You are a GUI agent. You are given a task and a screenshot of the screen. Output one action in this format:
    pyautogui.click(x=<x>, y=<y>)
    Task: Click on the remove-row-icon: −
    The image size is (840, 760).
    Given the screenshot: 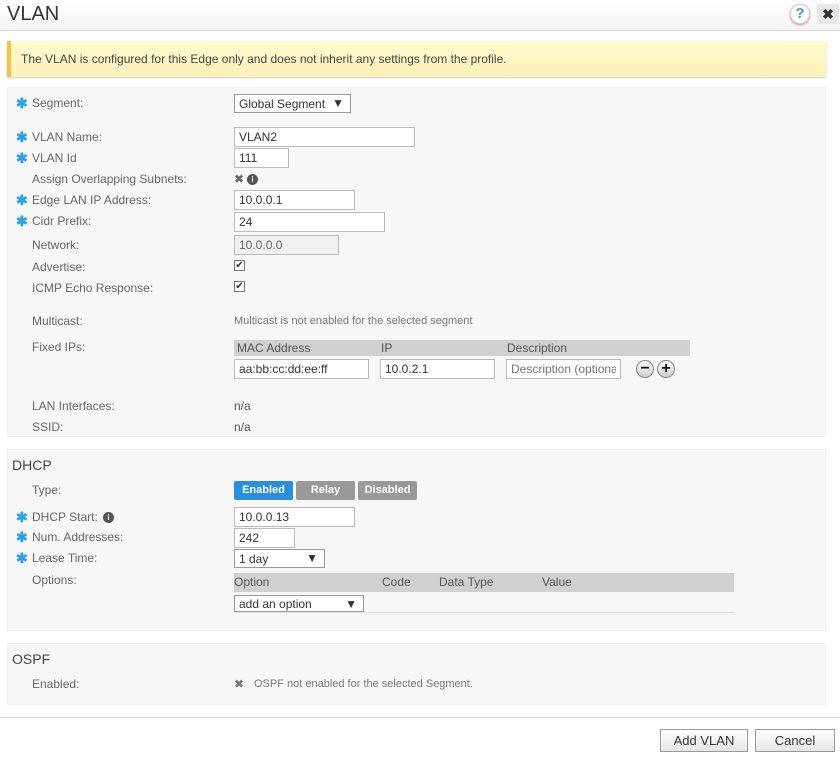 What is the action you would take?
    pyautogui.click(x=645, y=369)
    